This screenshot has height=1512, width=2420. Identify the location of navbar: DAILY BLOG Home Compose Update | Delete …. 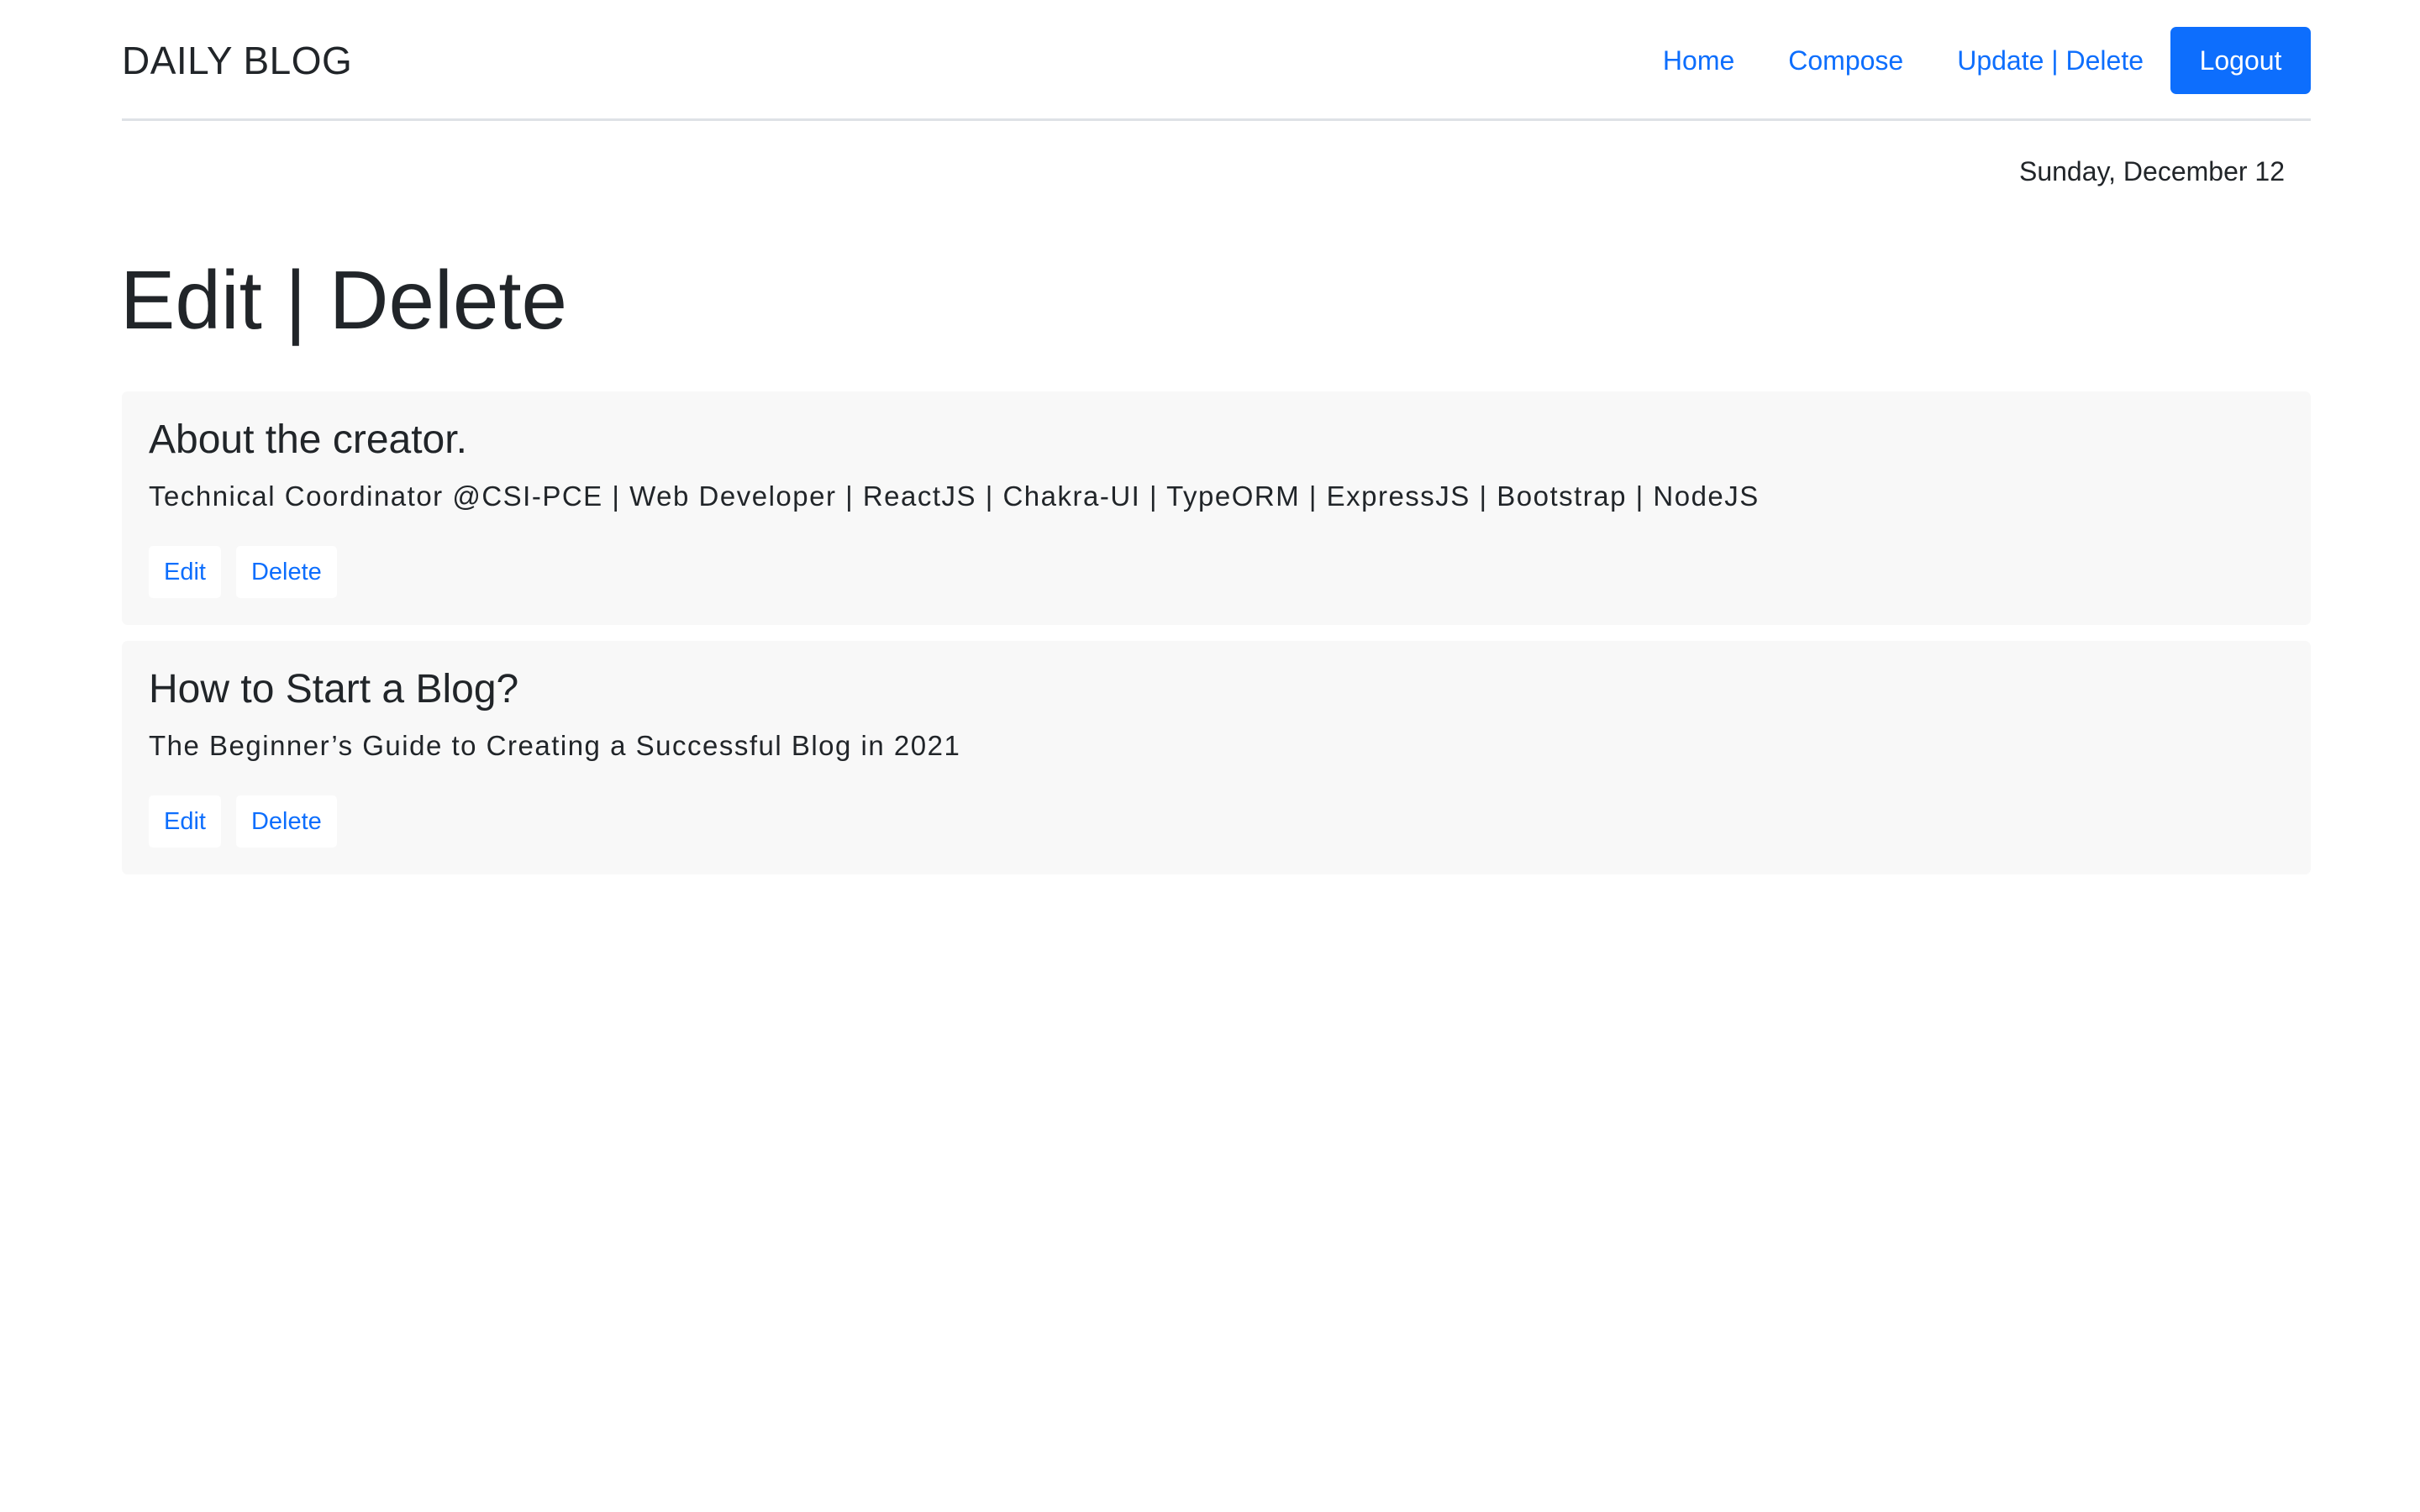
(1216, 60).